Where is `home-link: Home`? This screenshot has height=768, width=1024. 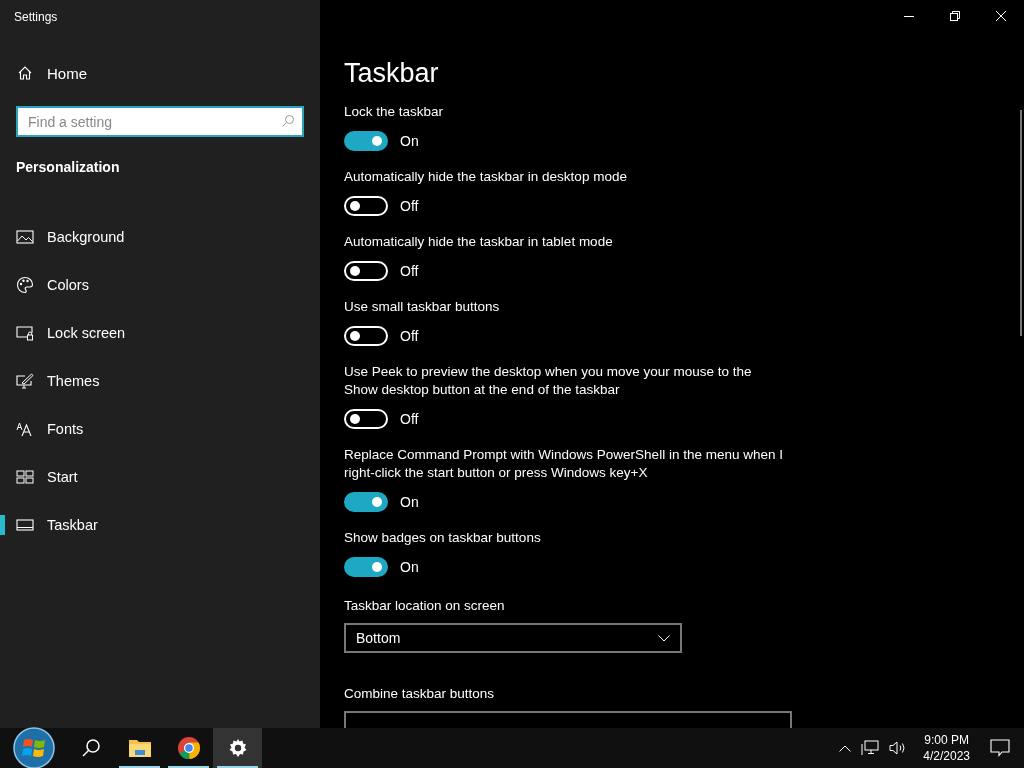
home-link: Home is located at coordinates (52, 73).